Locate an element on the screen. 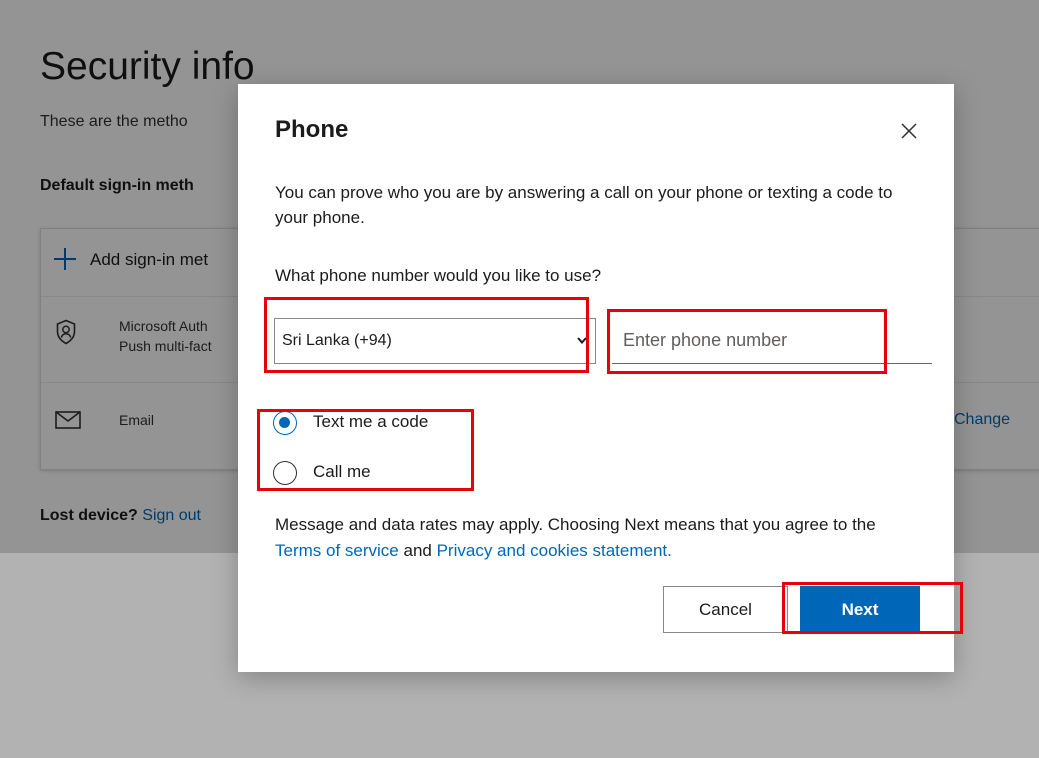 This screenshot has height=758, width=1039. text-me-a-code-radio is located at coordinates (285, 423).